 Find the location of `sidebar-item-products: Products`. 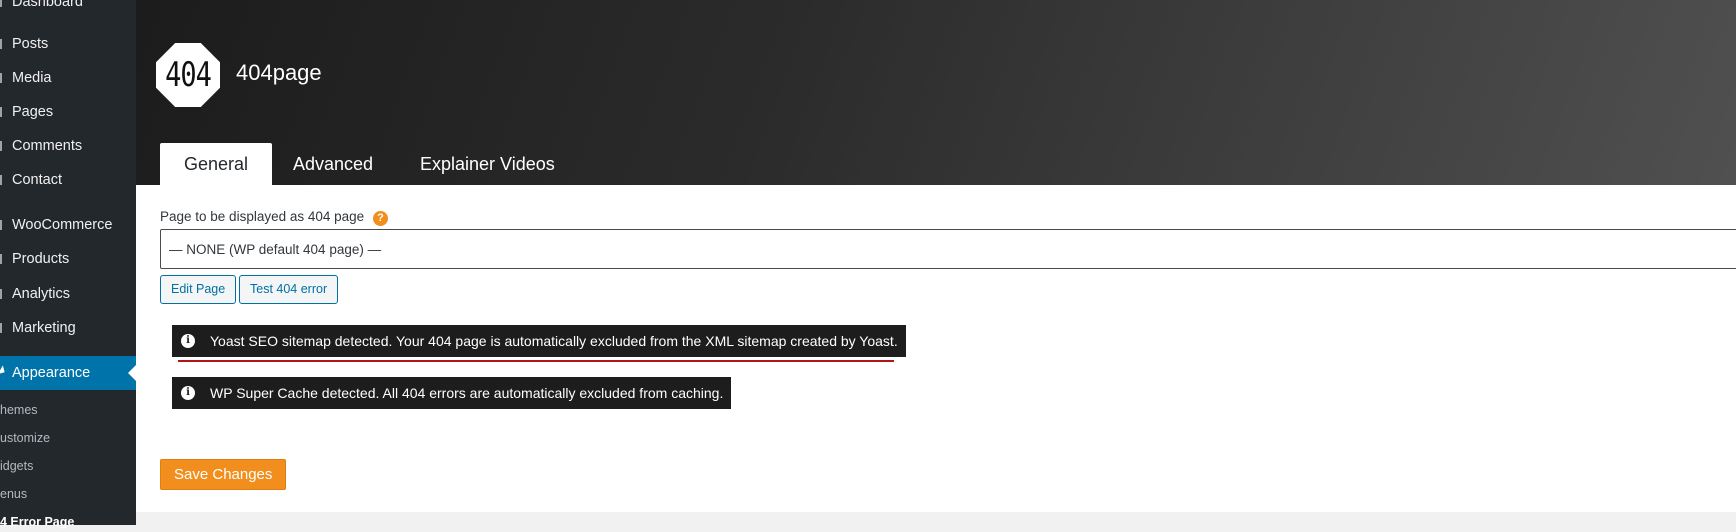

sidebar-item-products: Products is located at coordinates (68, 259).